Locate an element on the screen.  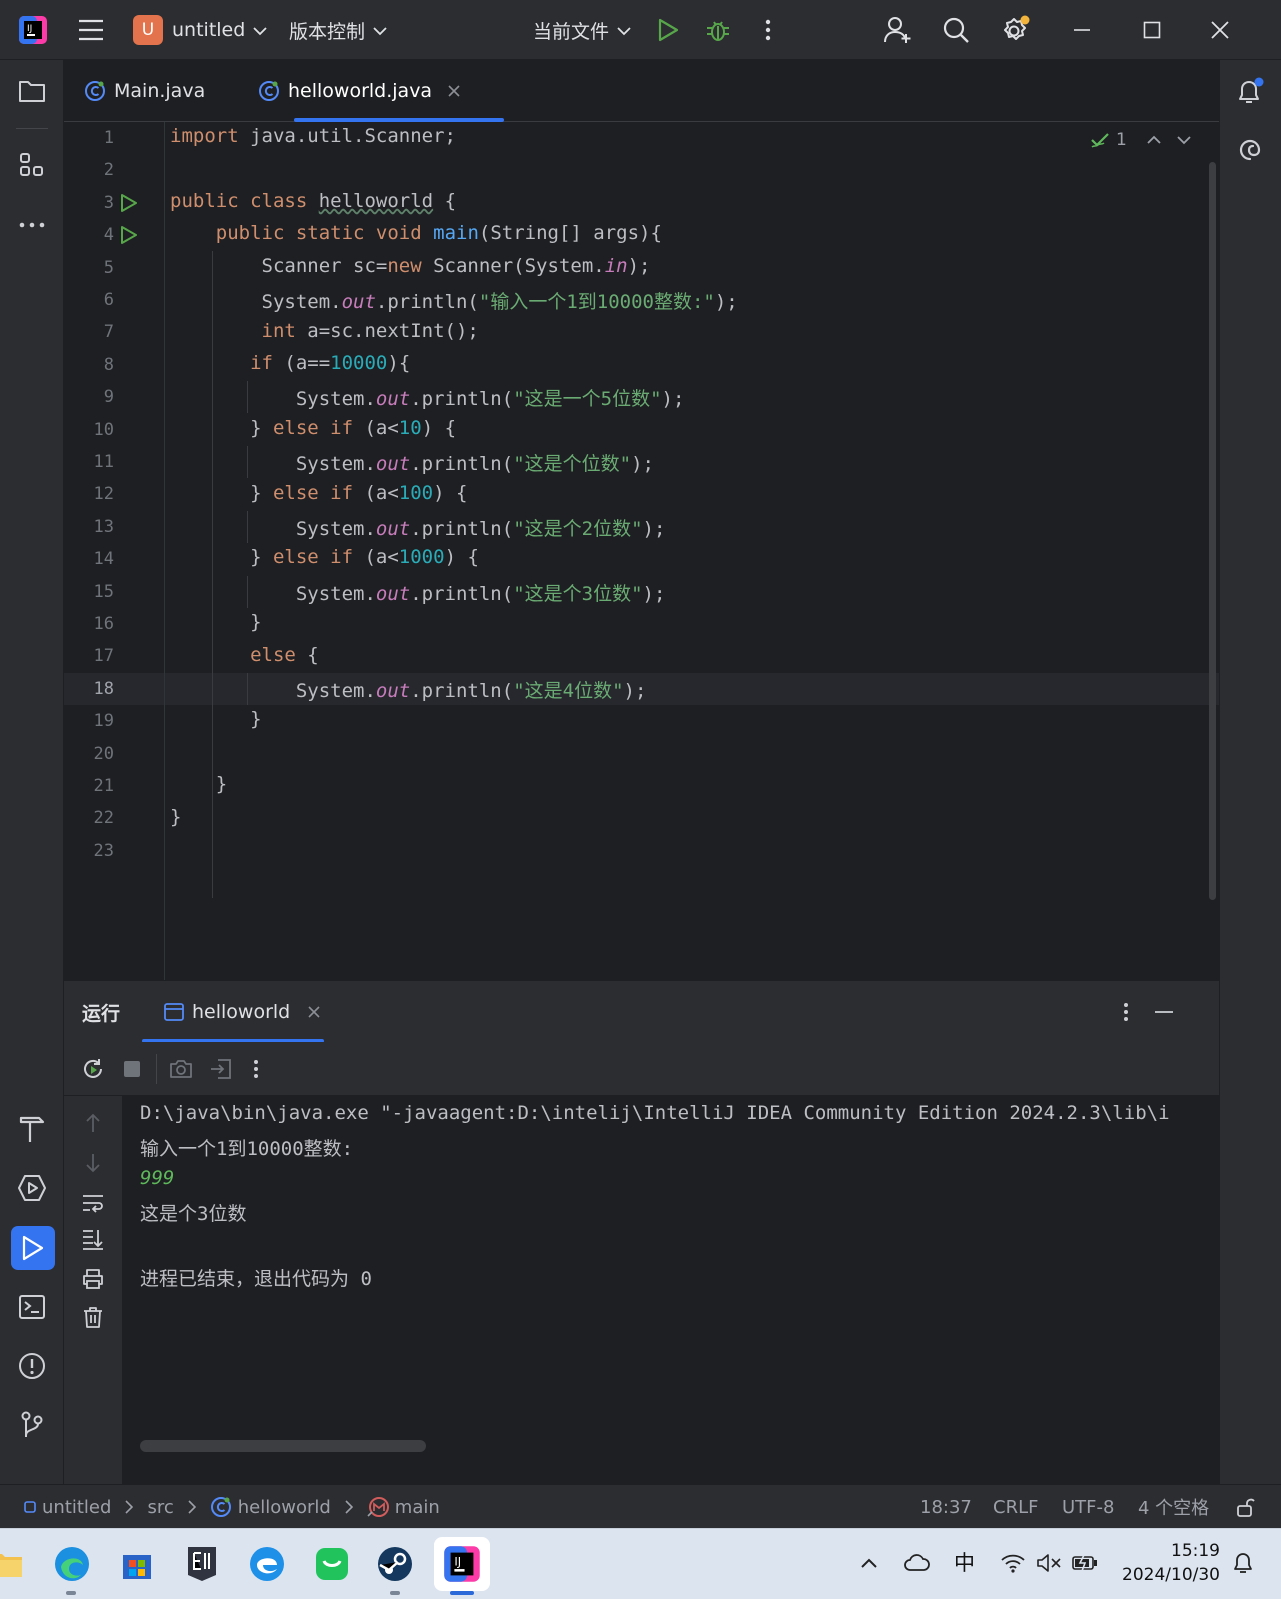
line-ending: CRLF is located at coordinates (1015, 1507).